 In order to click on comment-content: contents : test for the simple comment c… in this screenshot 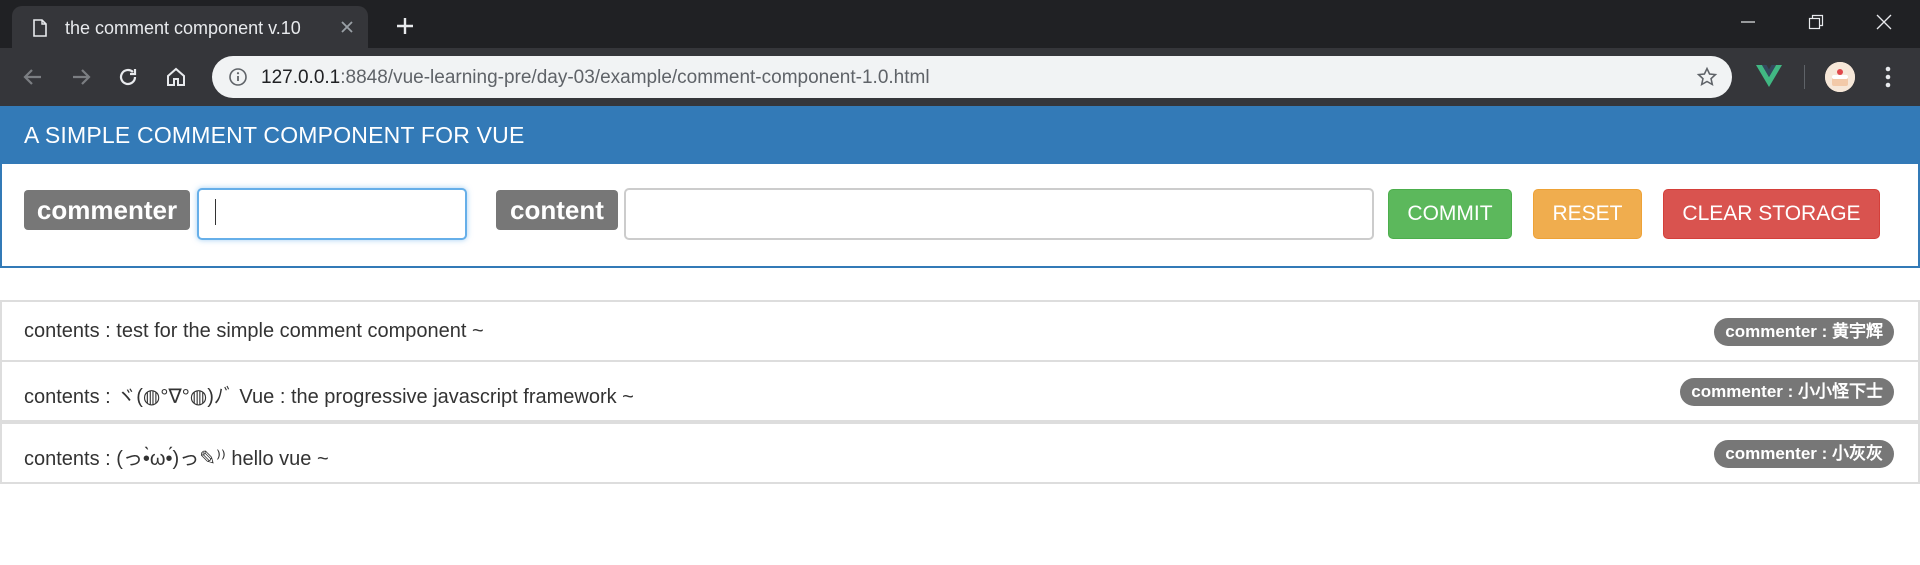, I will do `click(254, 331)`.